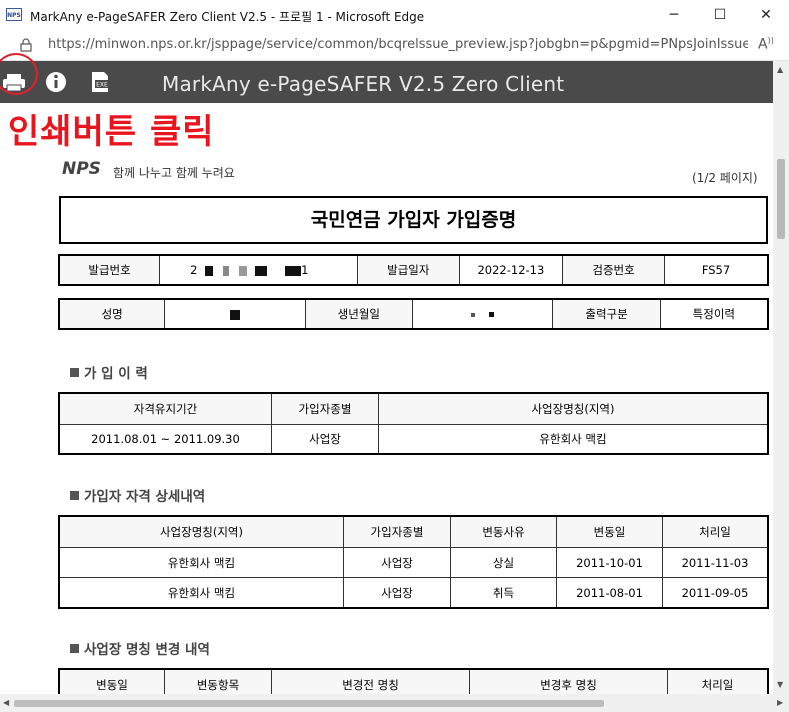 Image resolution: width=789 pixels, height=712 pixels. Describe the element at coordinates (781, 377) in the screenshot. I see `vertical-scrollbar: ▲ ▼` at that location.